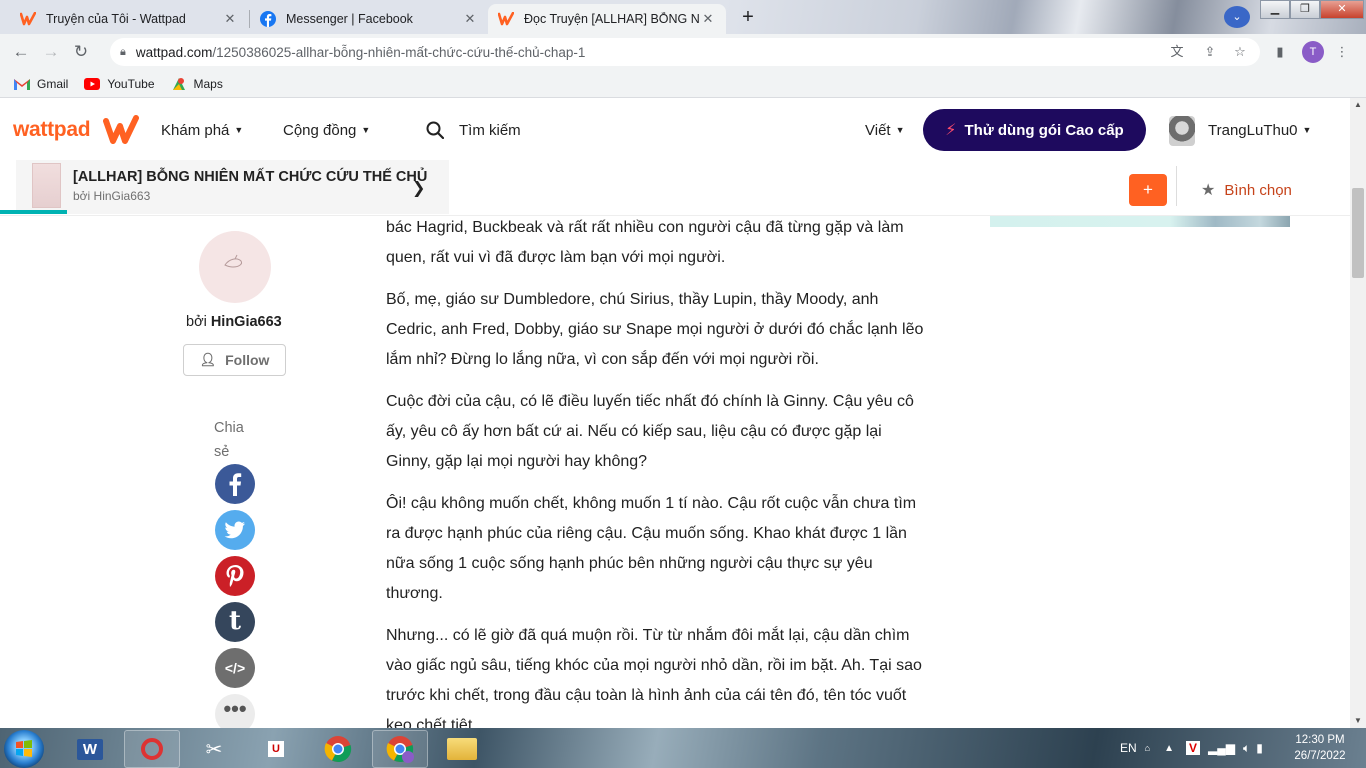  I want to click on start-button, so click(24, 749).